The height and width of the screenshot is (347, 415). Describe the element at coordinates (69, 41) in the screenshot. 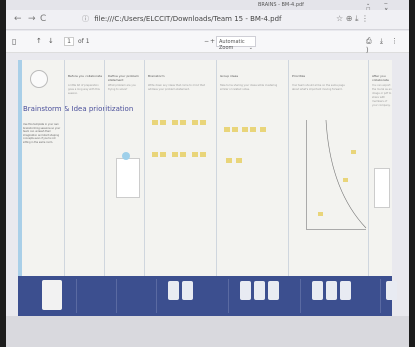

I see `page-number-input: 1` at that location.